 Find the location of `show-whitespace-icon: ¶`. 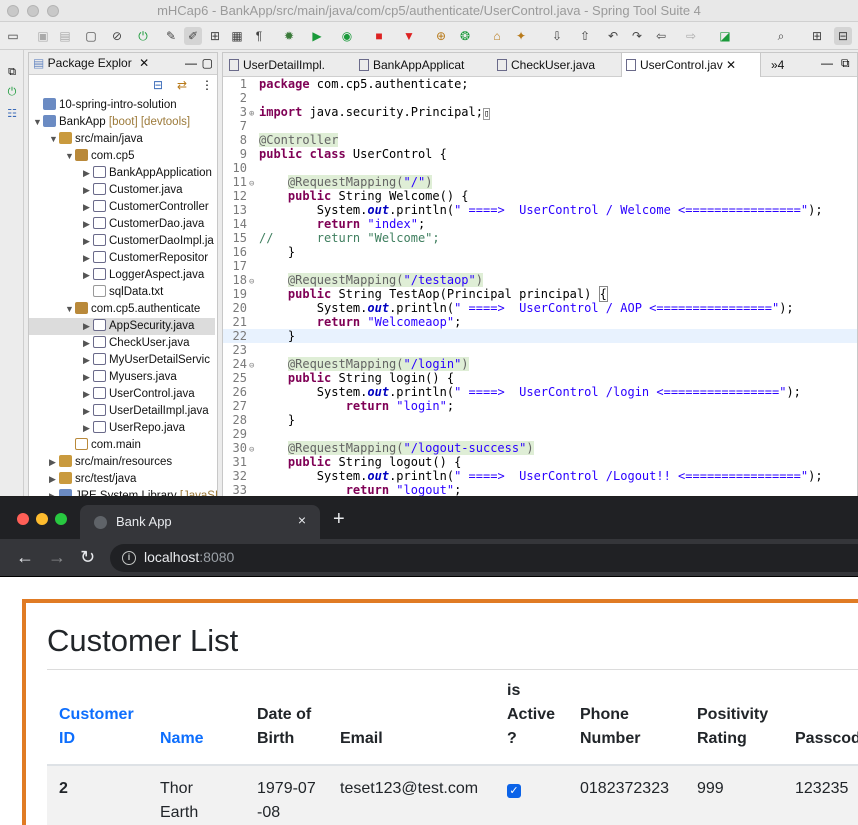

show-whitespace-icon: ¶ is located at coordinates (259, 36).